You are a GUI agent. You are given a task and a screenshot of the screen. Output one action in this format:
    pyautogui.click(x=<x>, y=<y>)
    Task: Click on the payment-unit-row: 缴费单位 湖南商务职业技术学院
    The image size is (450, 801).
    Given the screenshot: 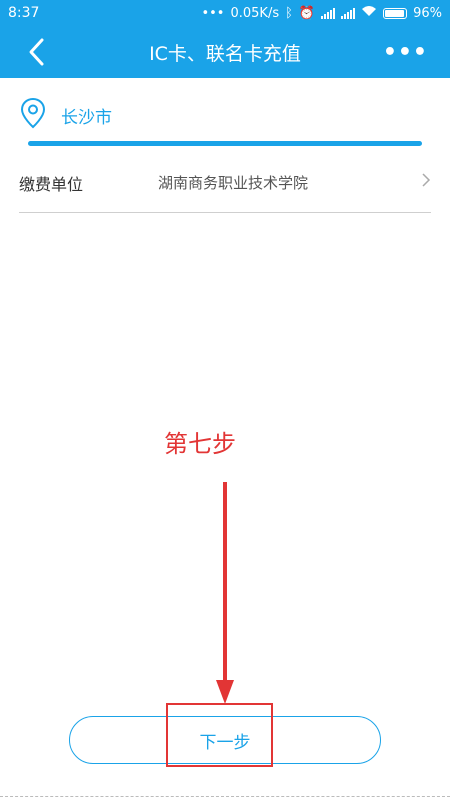 What is the action you would take?
    pyautogui.click(x=225, y=185)
    